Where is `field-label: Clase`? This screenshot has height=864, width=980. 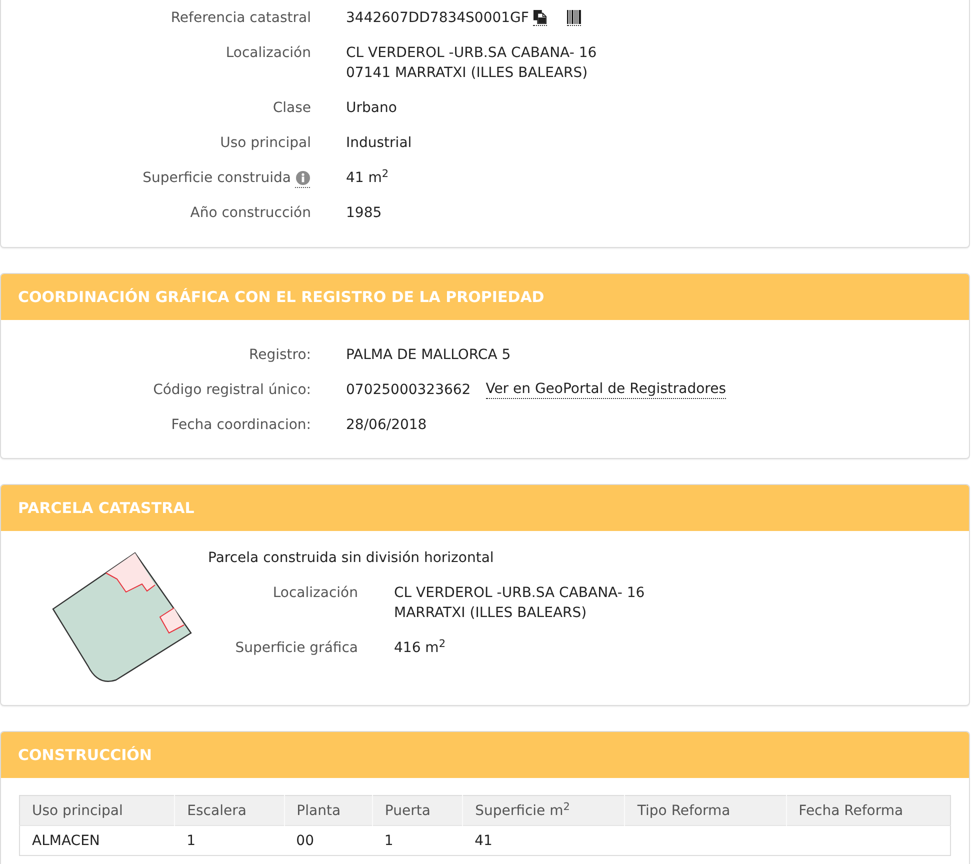 field-label: Clase is located at coordinates (291, 108).